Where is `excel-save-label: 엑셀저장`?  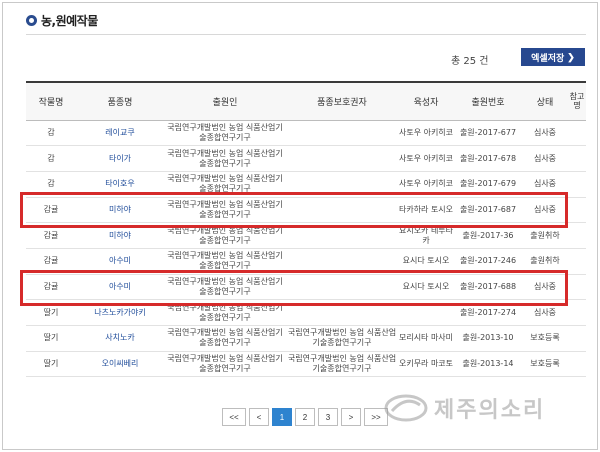 excel-save-label: 엑셀저장 is located at coordinates (548, 57).